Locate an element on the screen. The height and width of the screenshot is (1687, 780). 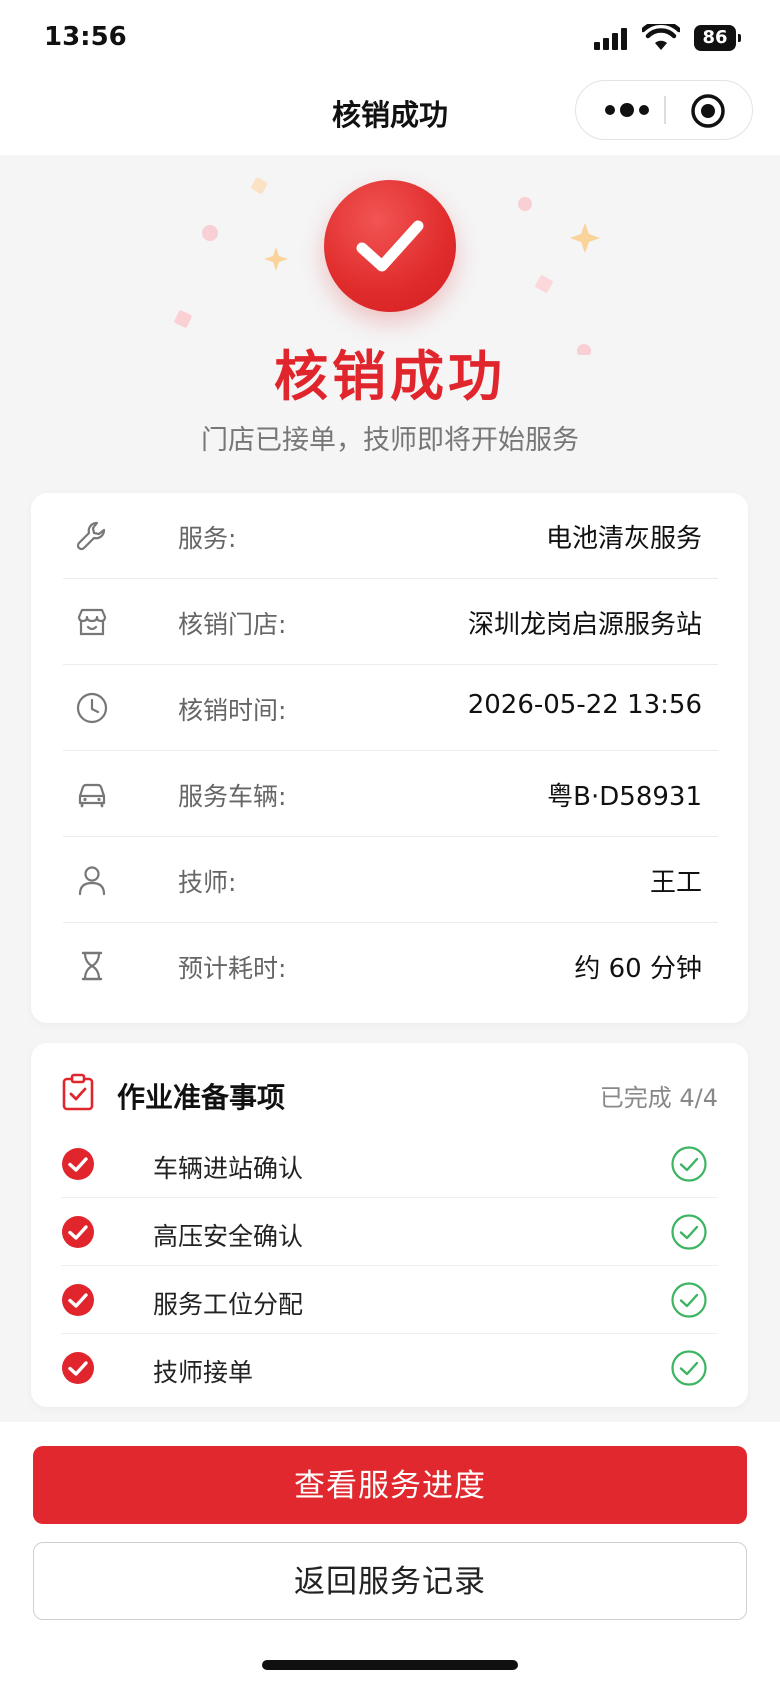
success-check-badge is located at coordinates (390, 246).